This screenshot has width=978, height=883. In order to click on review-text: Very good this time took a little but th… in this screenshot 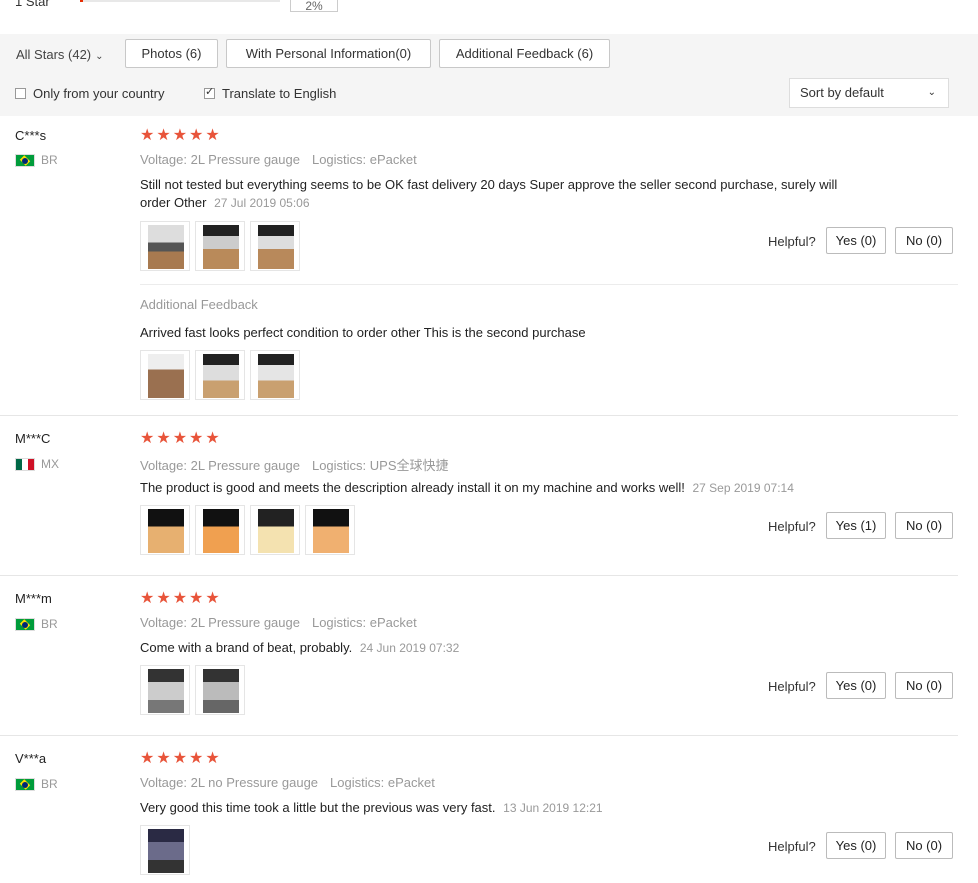, I will do `click(500, 808)`.